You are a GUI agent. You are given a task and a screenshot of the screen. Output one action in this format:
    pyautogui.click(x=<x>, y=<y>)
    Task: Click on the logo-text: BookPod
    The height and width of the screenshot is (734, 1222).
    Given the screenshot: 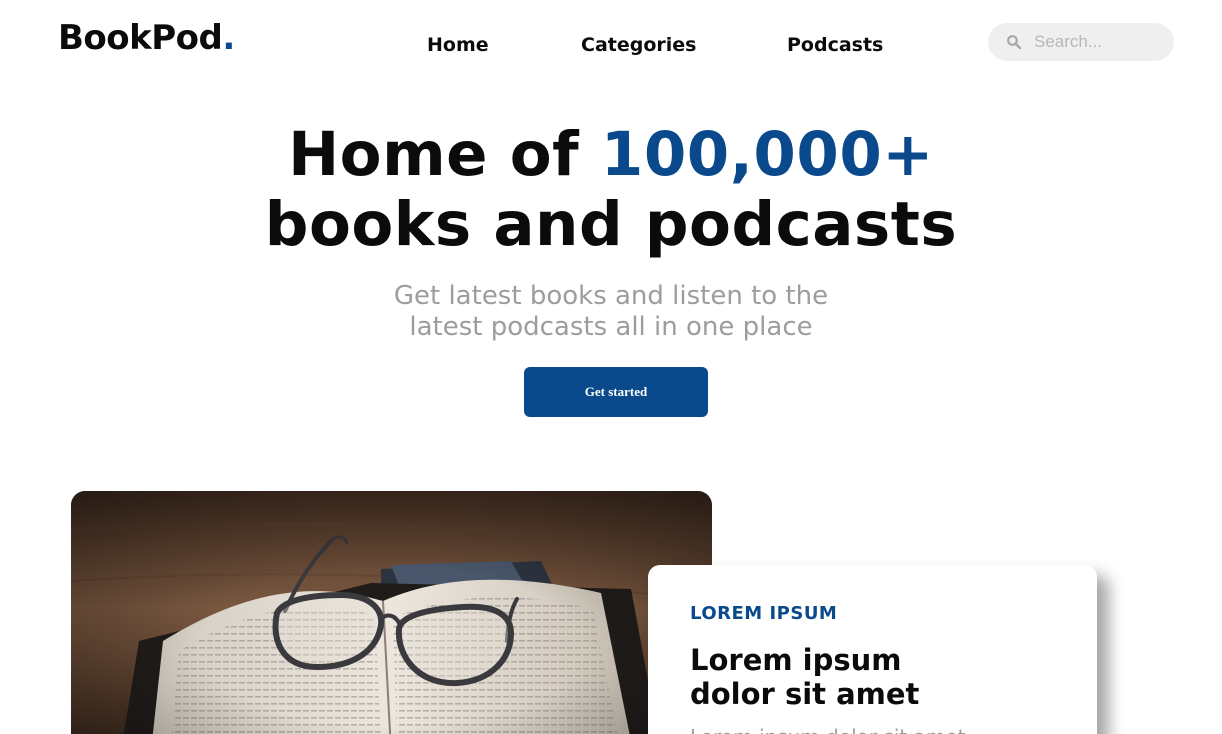 What is the action you would take?
    pyautogui.click(x=140, y=38)
    